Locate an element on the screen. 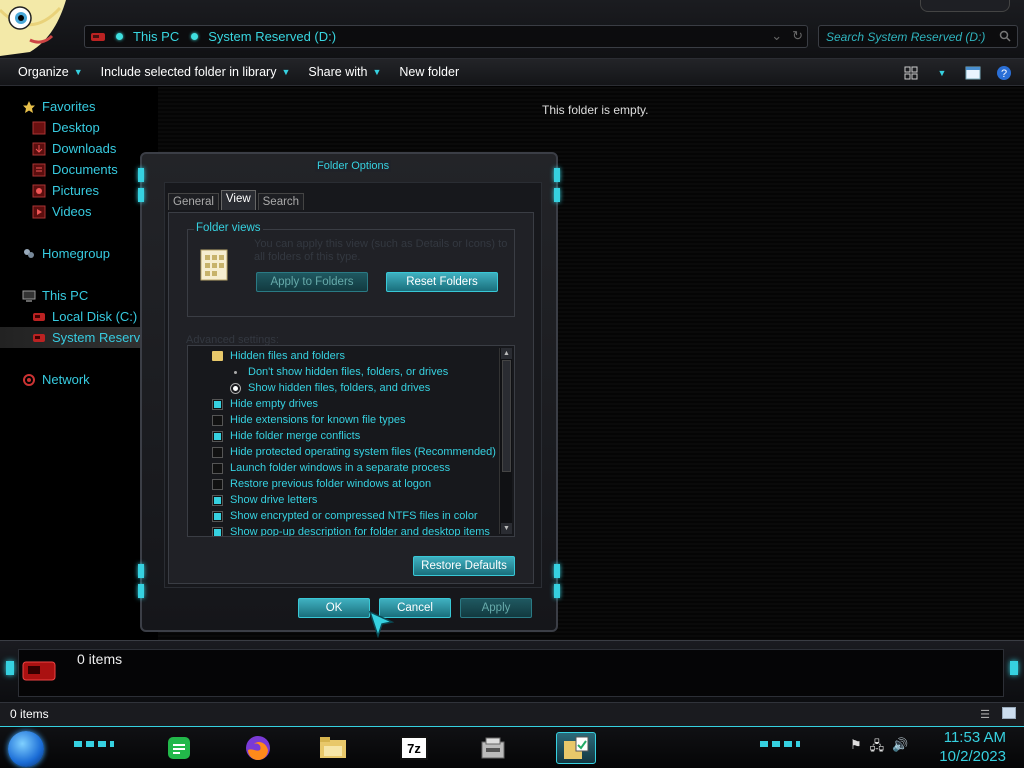  setting-show-hidden: Show hidden files, folders, and drives is located at coordinates (343, 388).